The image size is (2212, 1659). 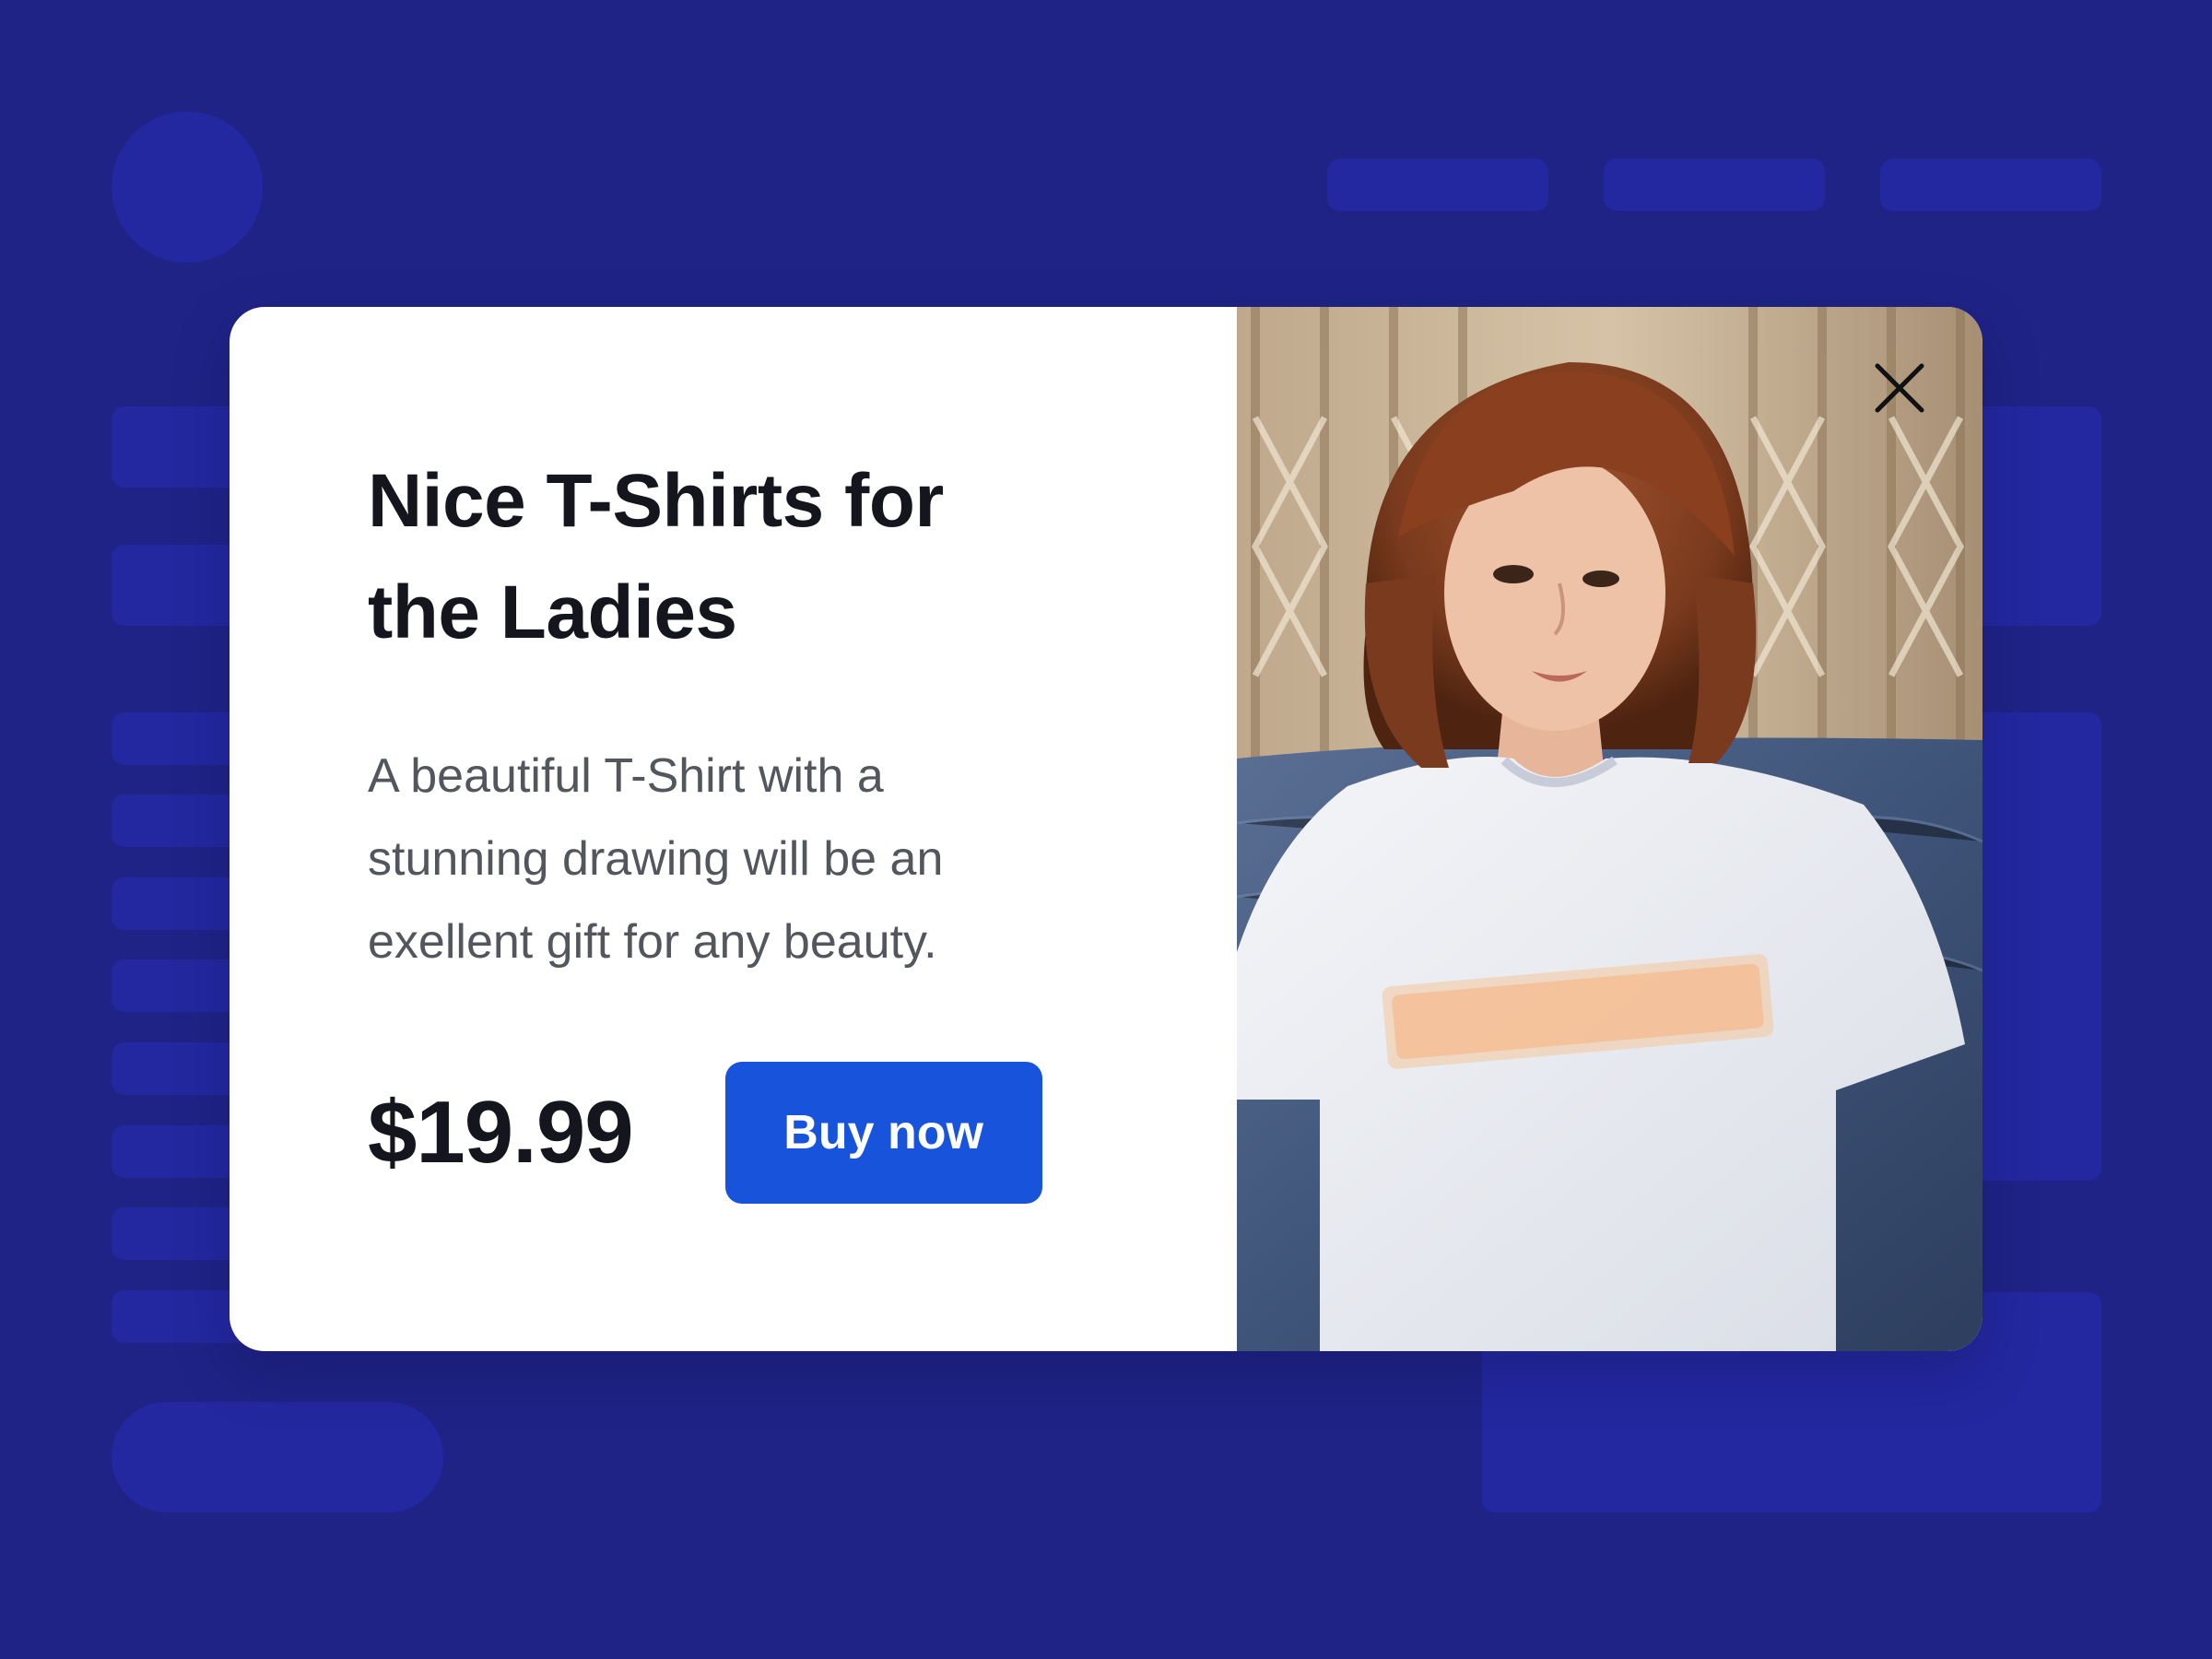 I want to click on modal-title: Nice T-Shirts for the Ladies, so click(x=656, y=556).